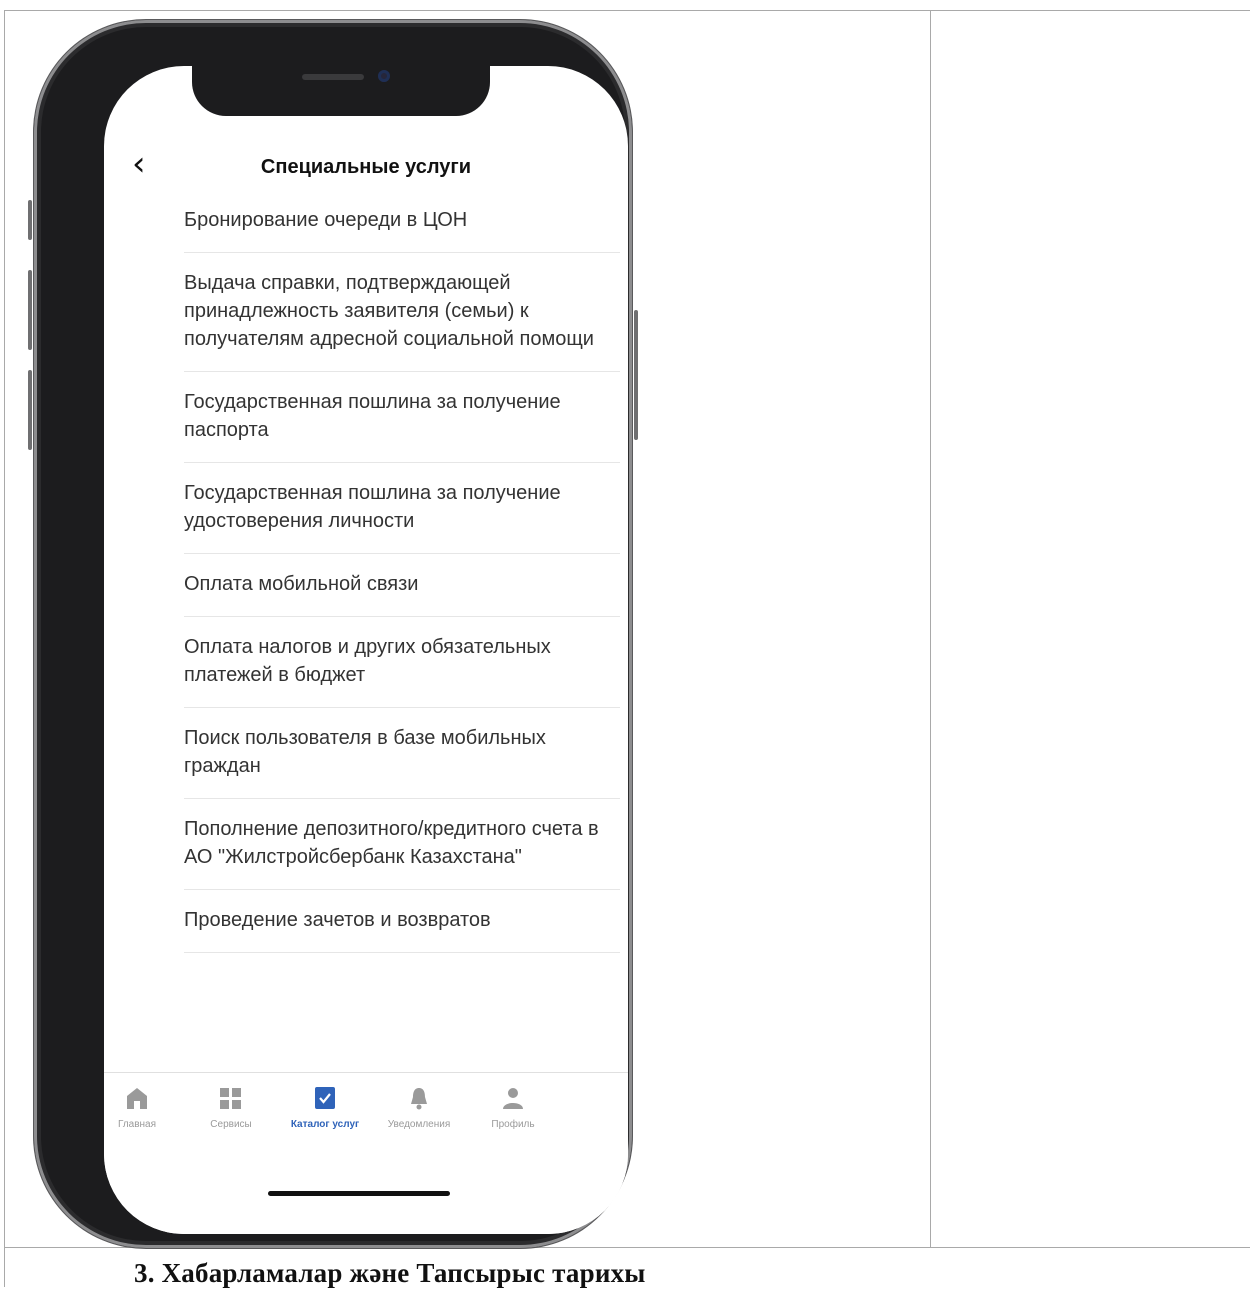  Describe the element at coordinates (325, 1124) in the screenshot. I see `tab-label: Каталог услуг` at that location.